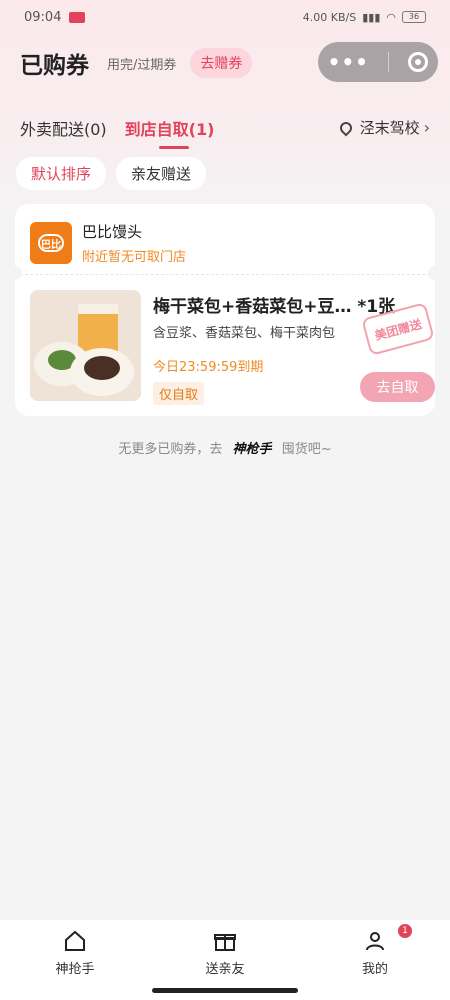 The width and height of the screenshot is (450, 1000). I want to click on no-more-vouchers-note: 无更多已购券，去 神枪手 囤货吧~, so click(225, 447).